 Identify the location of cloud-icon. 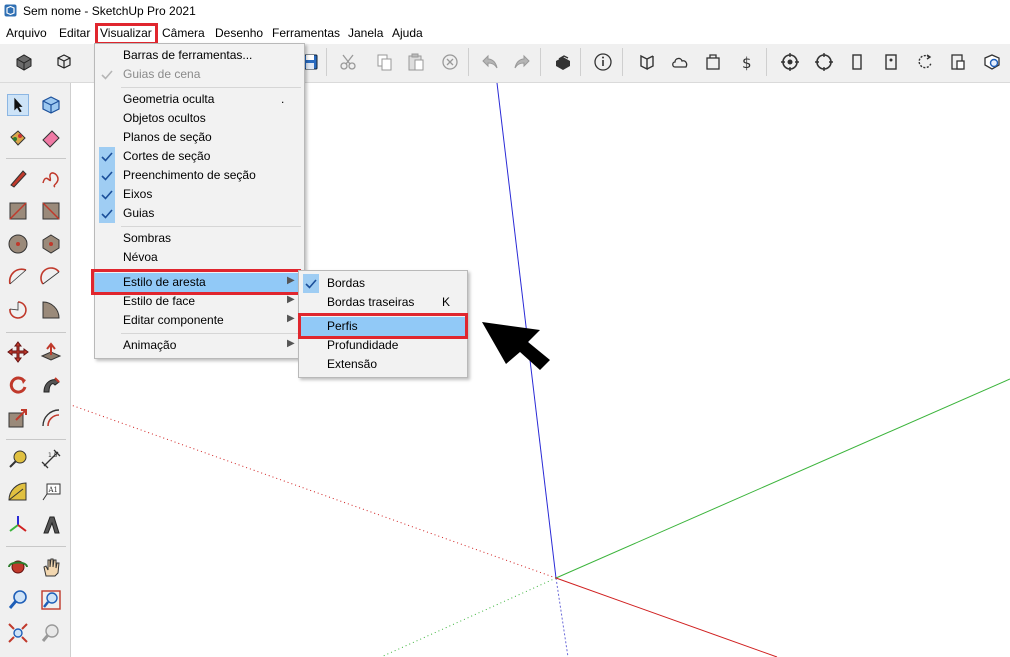
(680, 62).